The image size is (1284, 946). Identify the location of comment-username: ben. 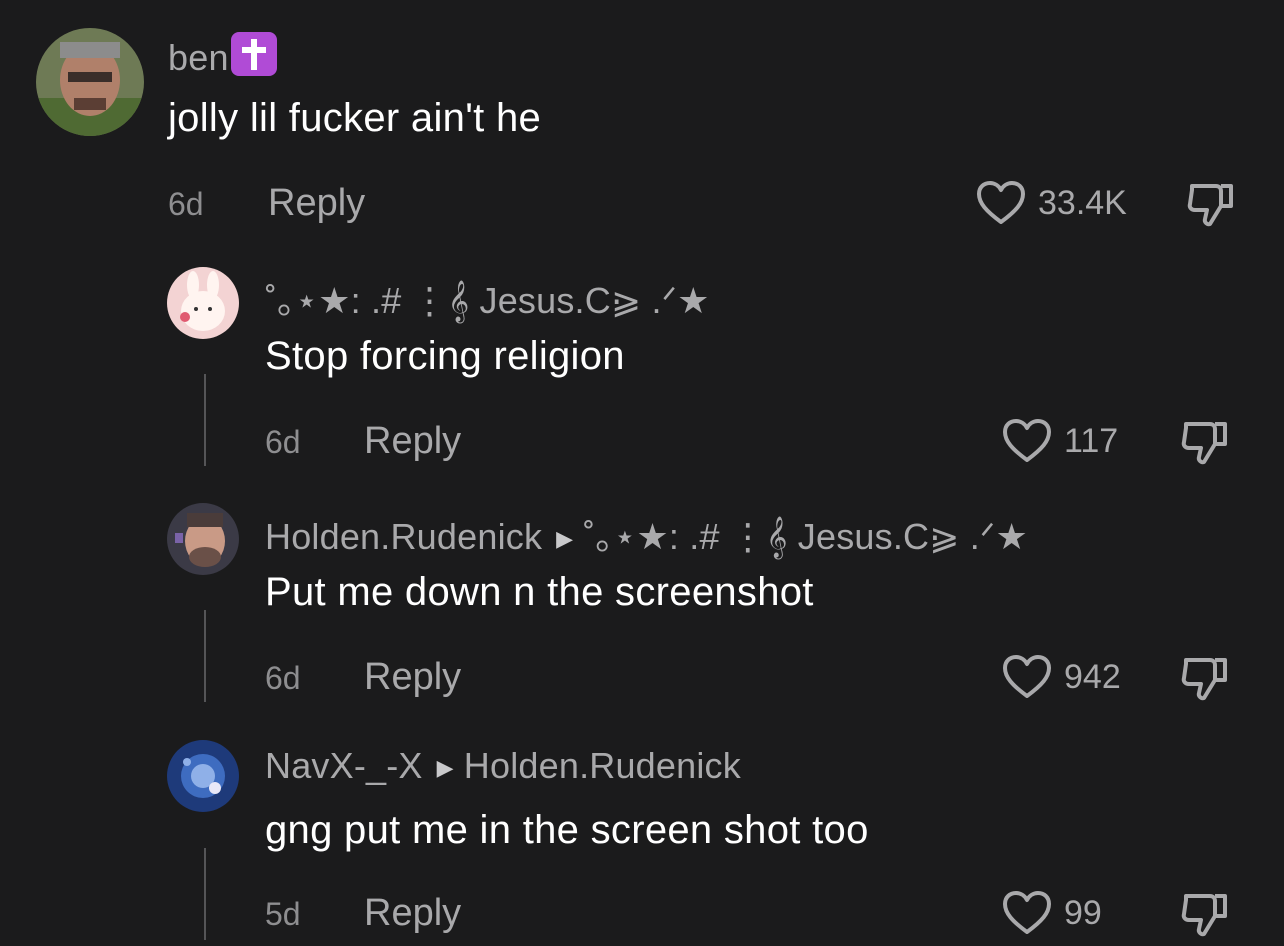
(222, 55).